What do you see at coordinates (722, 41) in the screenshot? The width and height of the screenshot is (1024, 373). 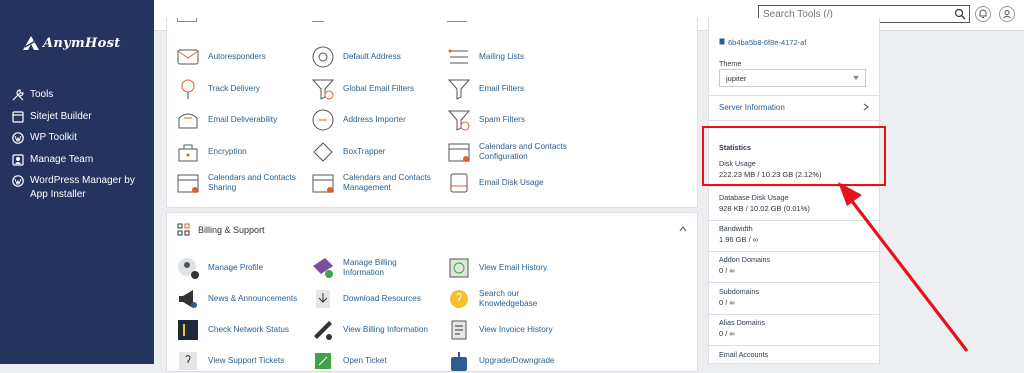 I see `copy-icon` at bounding box center [722, 41].